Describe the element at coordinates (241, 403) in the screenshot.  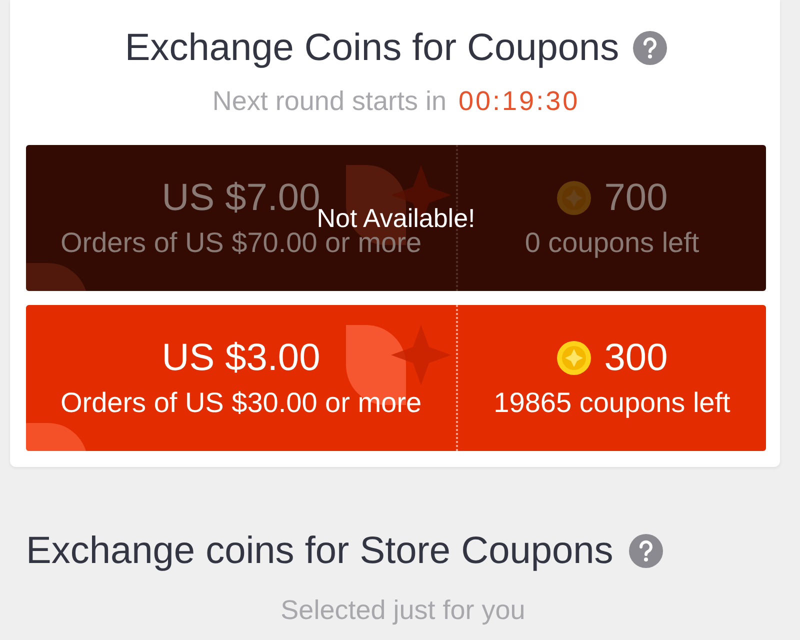
I see `coupon-condition: Orders of US $30.00 or more` at that location.